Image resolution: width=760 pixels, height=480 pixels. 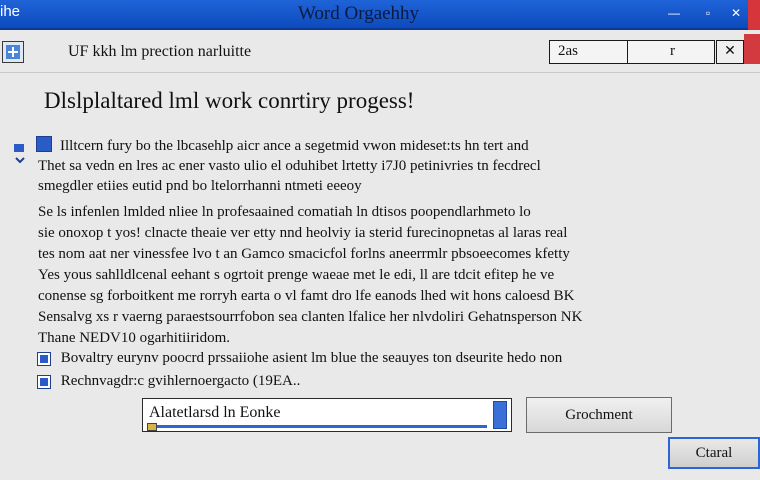 What do you see at coordinates (359, 13) in the screenshot?
I see `window-title: Word Orgaehhy` at bounding box center [359, 13].